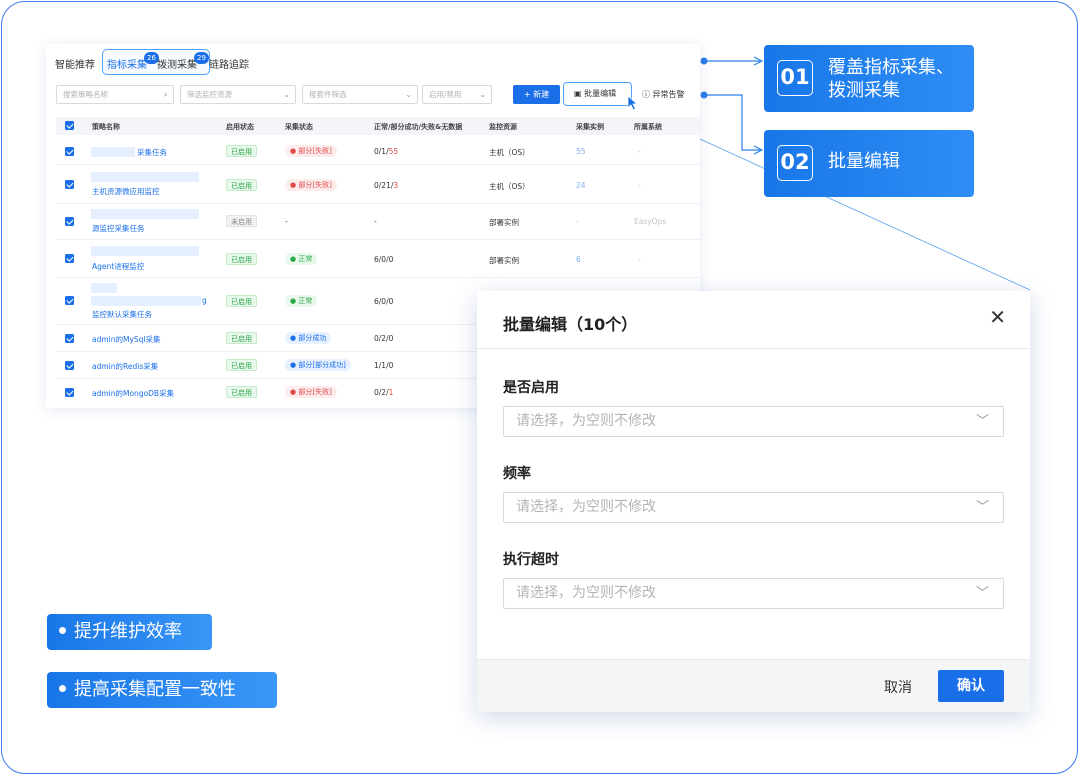 This screenshot has height=776, width=1080. I want to click on table-row: Agent进程监控 已启用 ● 正常 6/0/0 部署实例 6 -, so click(378, 259).